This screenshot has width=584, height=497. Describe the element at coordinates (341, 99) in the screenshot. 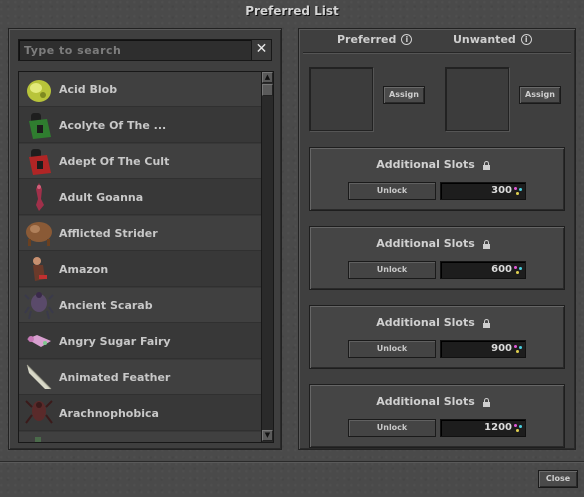

I see `preferred-slot` at that location.